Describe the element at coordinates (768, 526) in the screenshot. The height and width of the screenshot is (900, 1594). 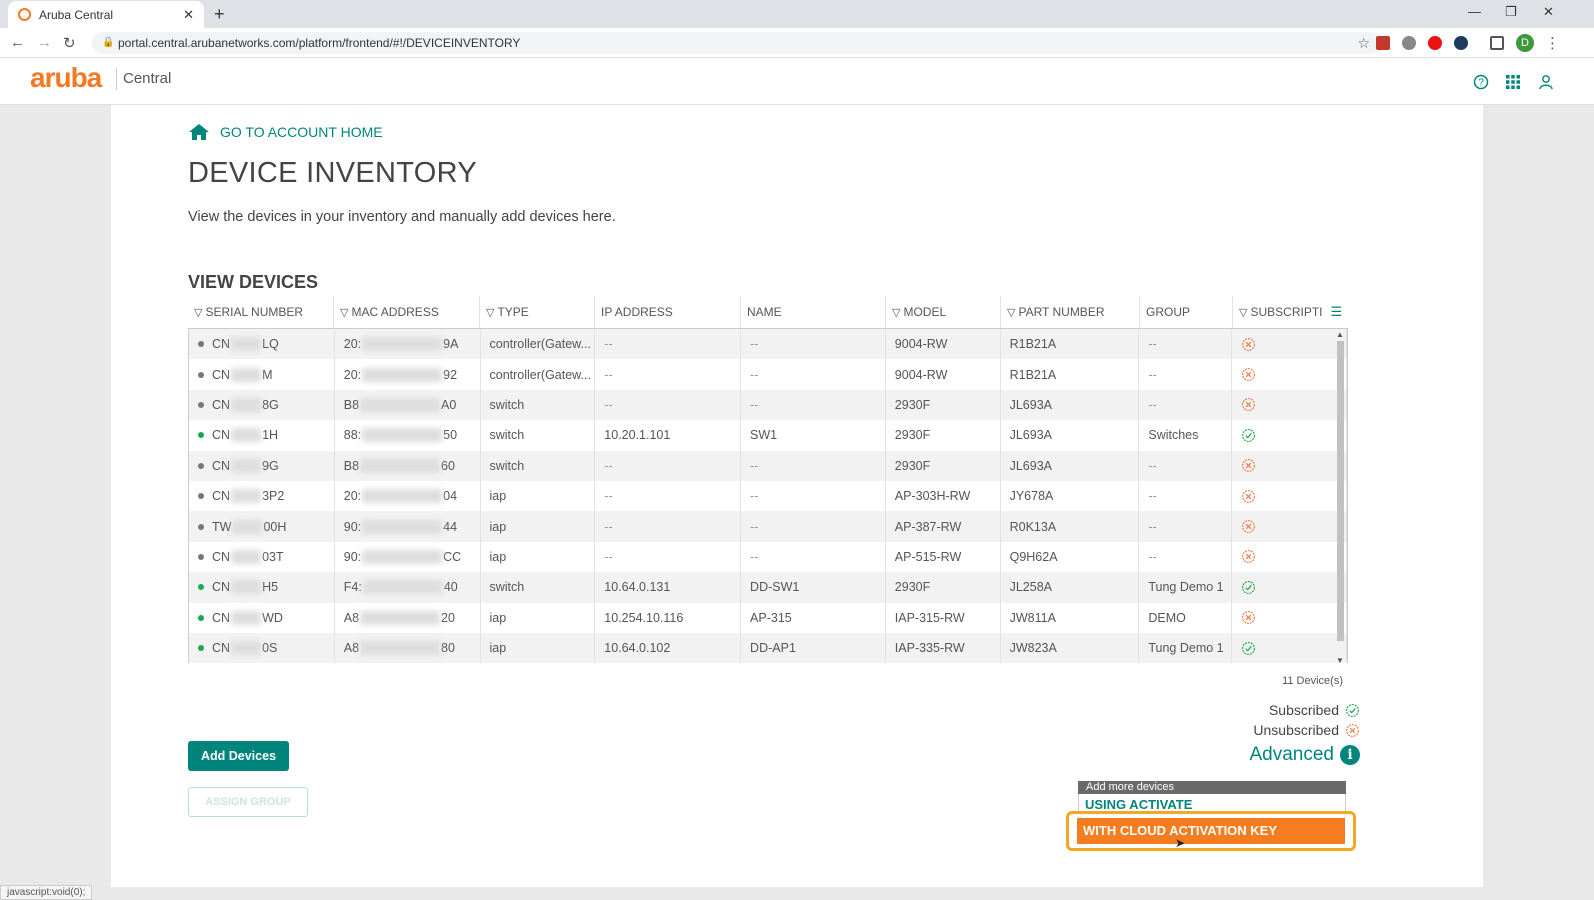
I see `table-row: TW 00H 90: 44 iap -- -- AP-387-RW R0K13A --` at that location.